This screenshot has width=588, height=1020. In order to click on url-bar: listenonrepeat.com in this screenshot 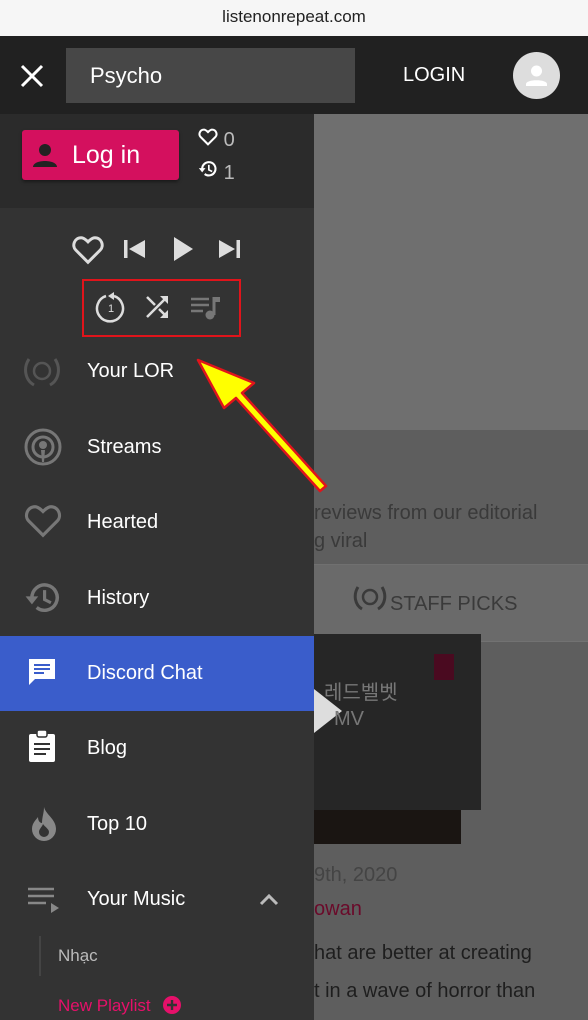, I will do `click(294, 18)`.